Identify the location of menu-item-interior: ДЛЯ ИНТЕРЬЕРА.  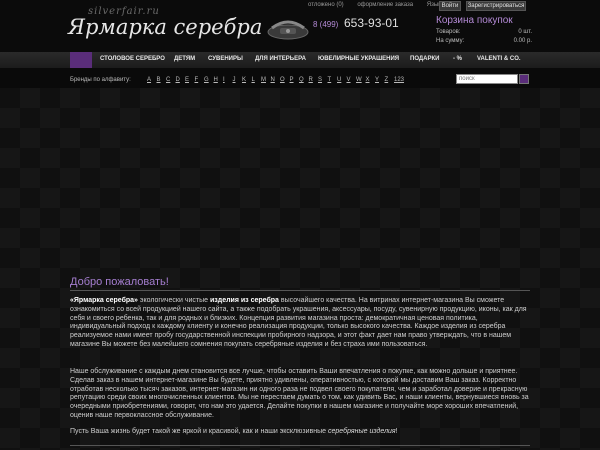
(280, 59).